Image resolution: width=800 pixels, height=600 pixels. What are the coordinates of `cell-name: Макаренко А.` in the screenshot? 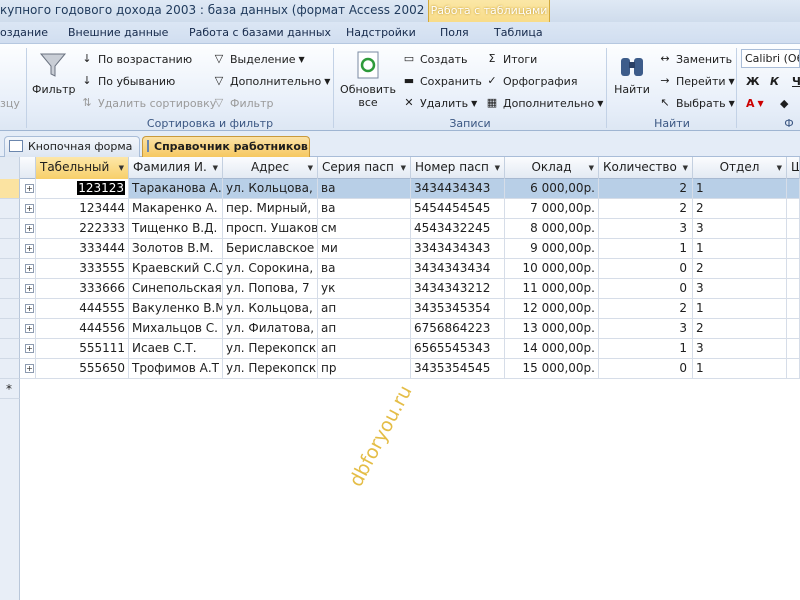 It's located at (176, 209).